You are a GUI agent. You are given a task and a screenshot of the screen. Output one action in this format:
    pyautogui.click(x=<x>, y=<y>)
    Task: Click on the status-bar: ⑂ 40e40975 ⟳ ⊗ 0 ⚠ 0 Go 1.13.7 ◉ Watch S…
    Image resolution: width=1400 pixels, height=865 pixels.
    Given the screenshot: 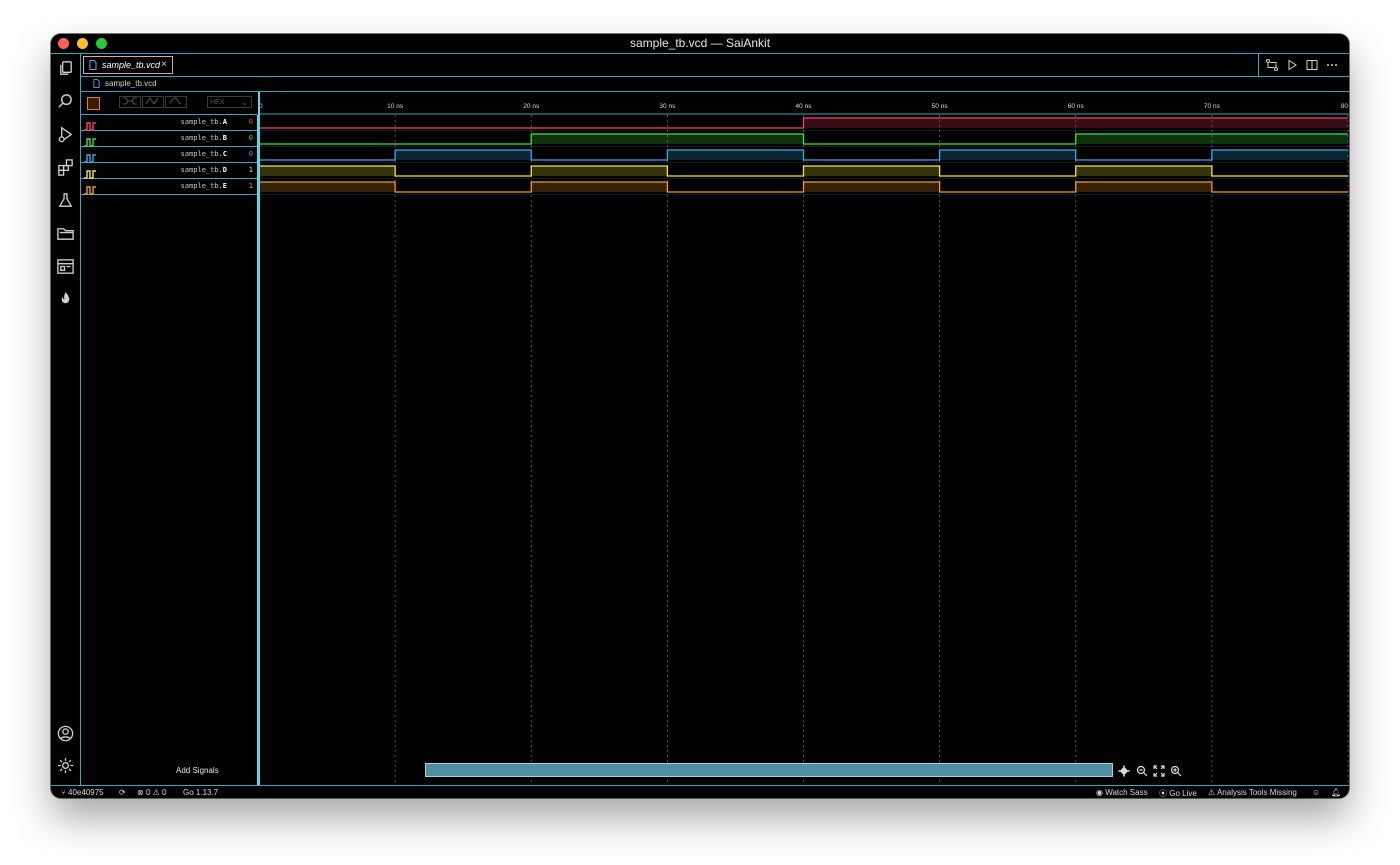 What is the action you would take?
    pyautogui.click(x=700, y=791)
    